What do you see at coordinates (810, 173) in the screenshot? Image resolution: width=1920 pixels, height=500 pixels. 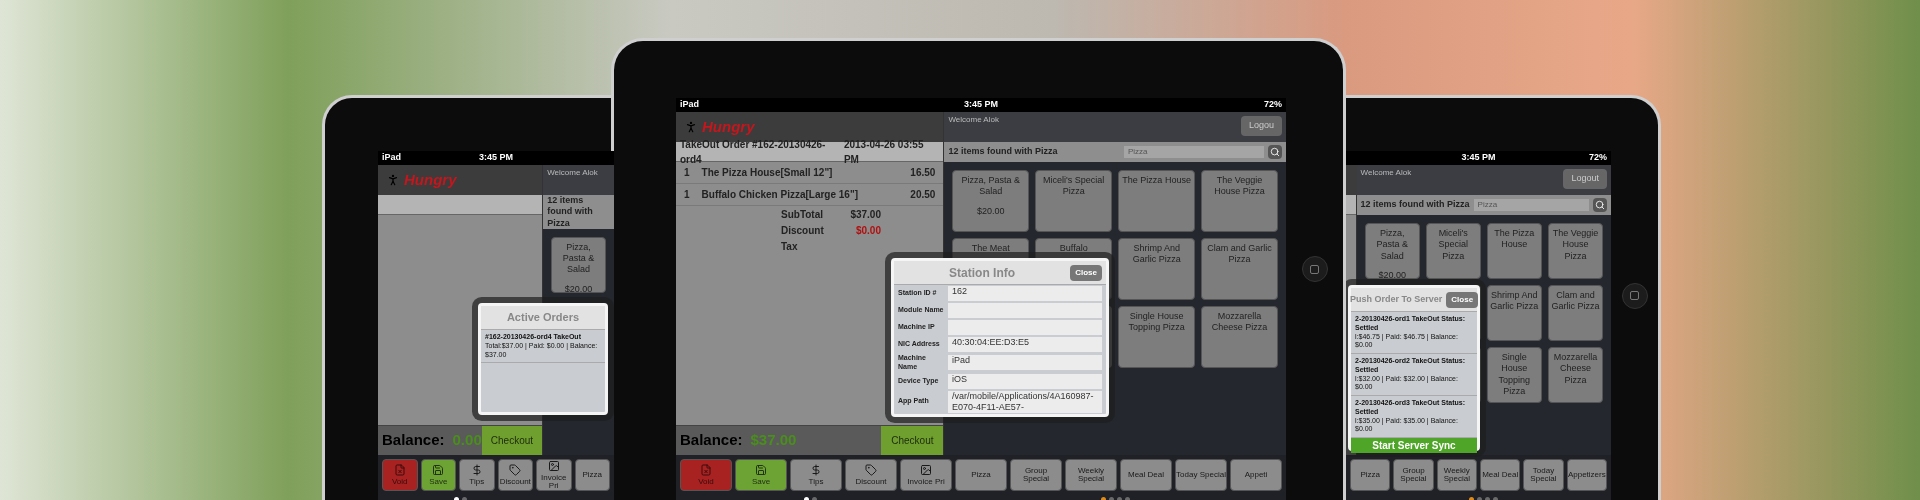 I see `order-row: 1 The Pizza House[Small 12"] 16.50` at bounding box center [810, 173].